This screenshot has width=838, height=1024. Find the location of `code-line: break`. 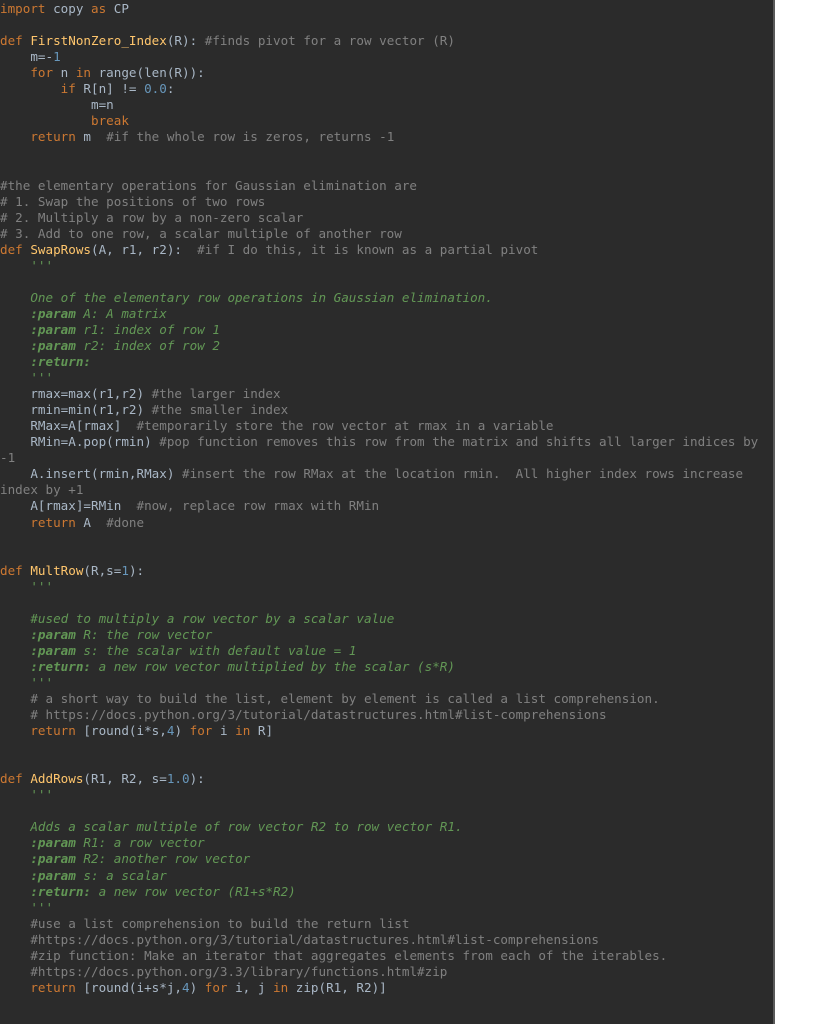

code-line: break is located at coordinates (386, 121).